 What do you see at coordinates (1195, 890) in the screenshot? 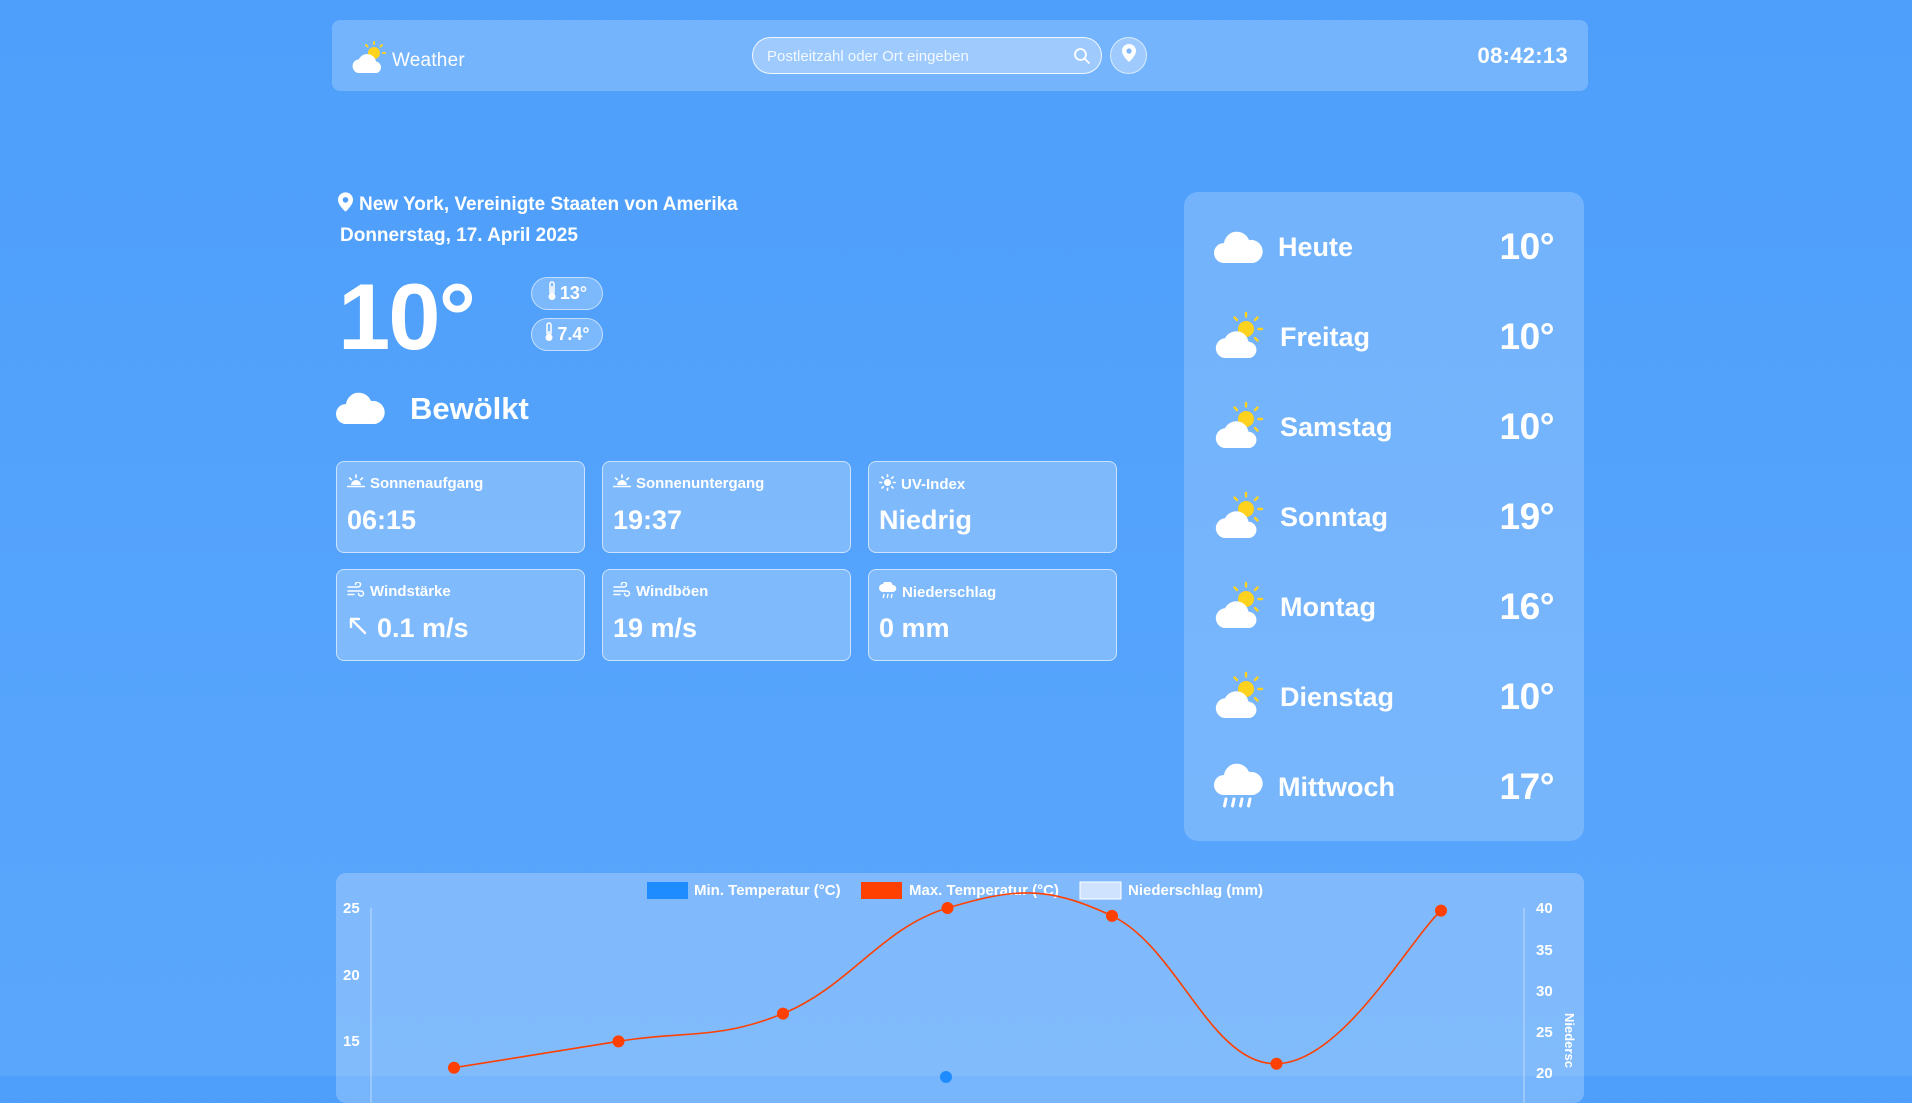
I see `legend-label-precipitation: Niederschlag (mm)` at bounding box center [1195, 890].